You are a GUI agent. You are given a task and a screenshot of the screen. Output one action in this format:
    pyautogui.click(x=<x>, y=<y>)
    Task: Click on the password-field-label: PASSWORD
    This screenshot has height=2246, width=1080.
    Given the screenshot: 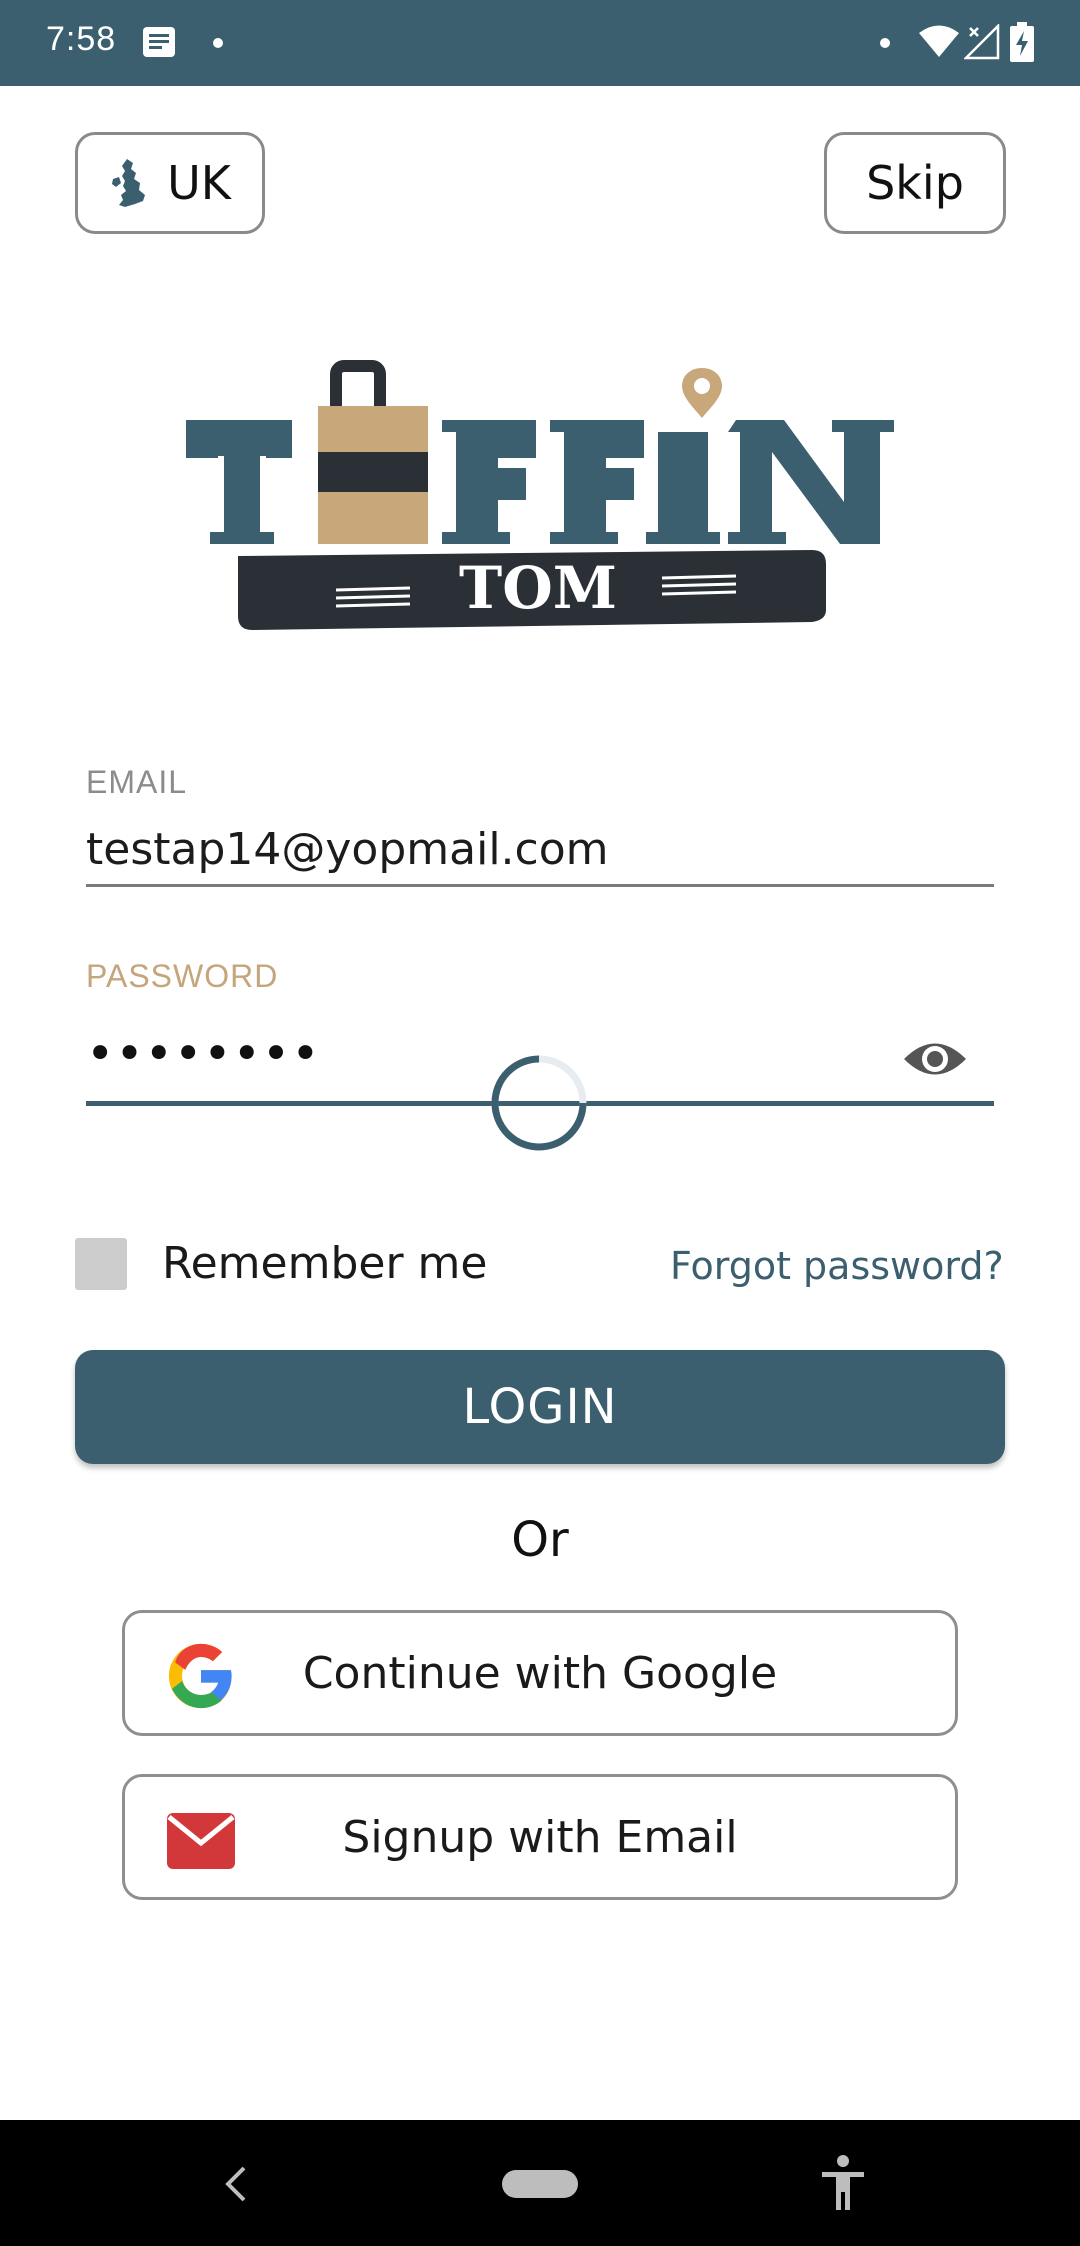 What is the action you would take?
    pyautogui.click(x=182, y=976)
    